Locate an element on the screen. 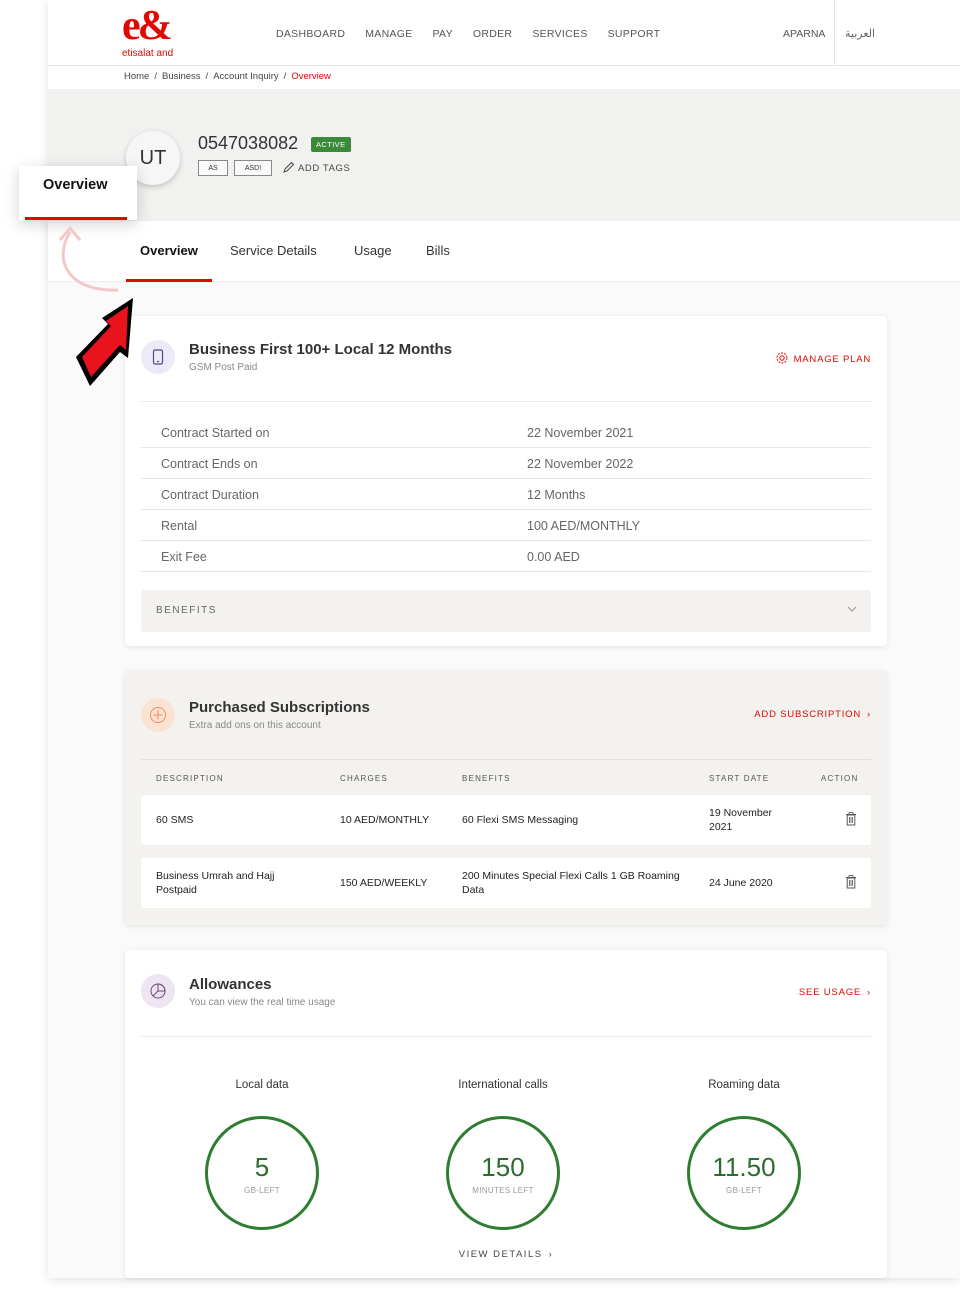 The height and width of the screenshot is (1292, 960). detail-label: Exit Fee is located at coordinates (184, 557).